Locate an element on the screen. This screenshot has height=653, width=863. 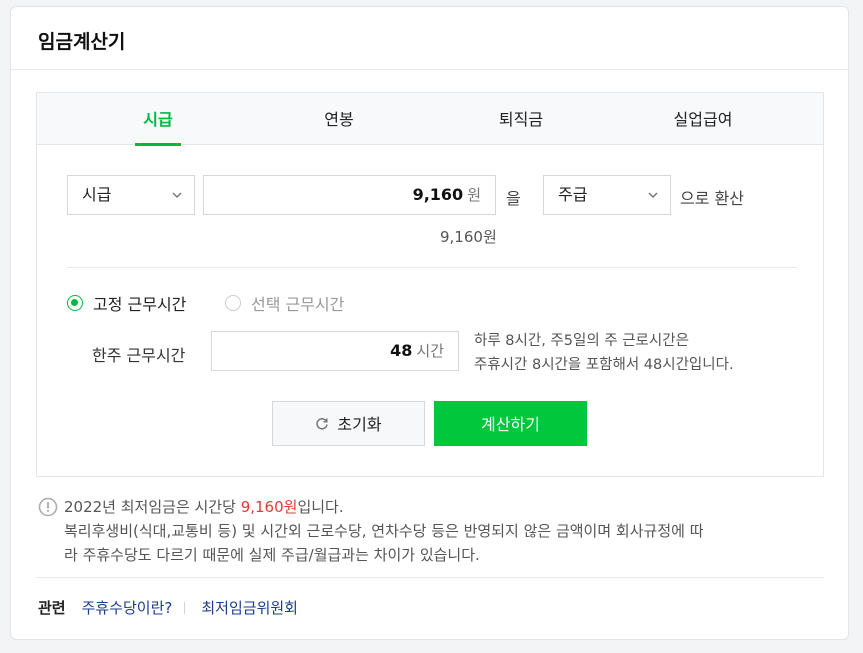
fixed-hours-radio: 고정 근무시간 is located at coordinates (126, 303).